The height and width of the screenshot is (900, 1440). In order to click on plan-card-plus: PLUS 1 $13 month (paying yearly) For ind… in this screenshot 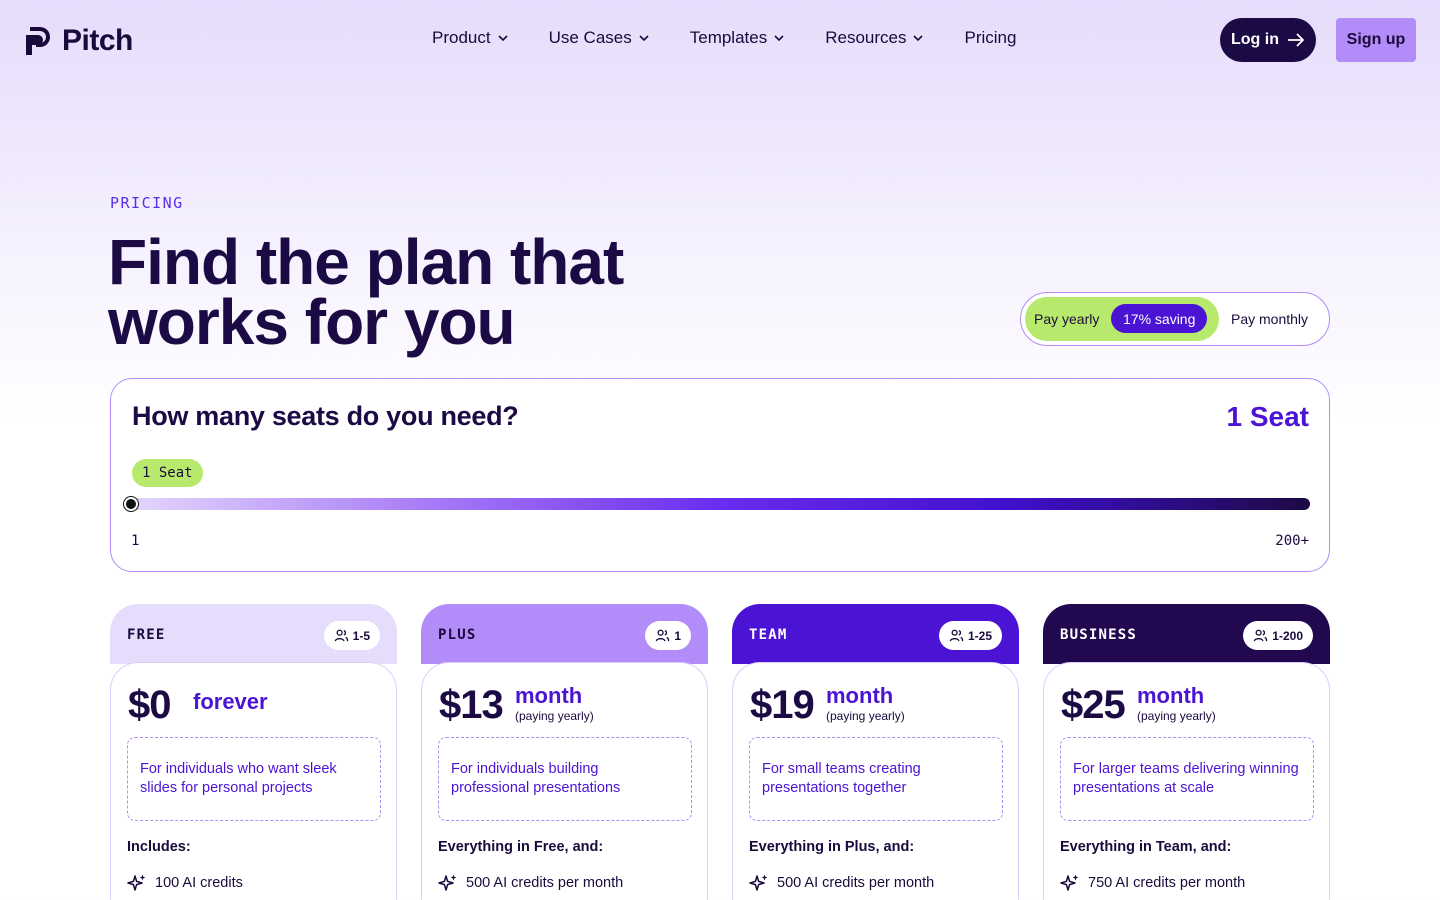, I will do `click(564, 752)`.